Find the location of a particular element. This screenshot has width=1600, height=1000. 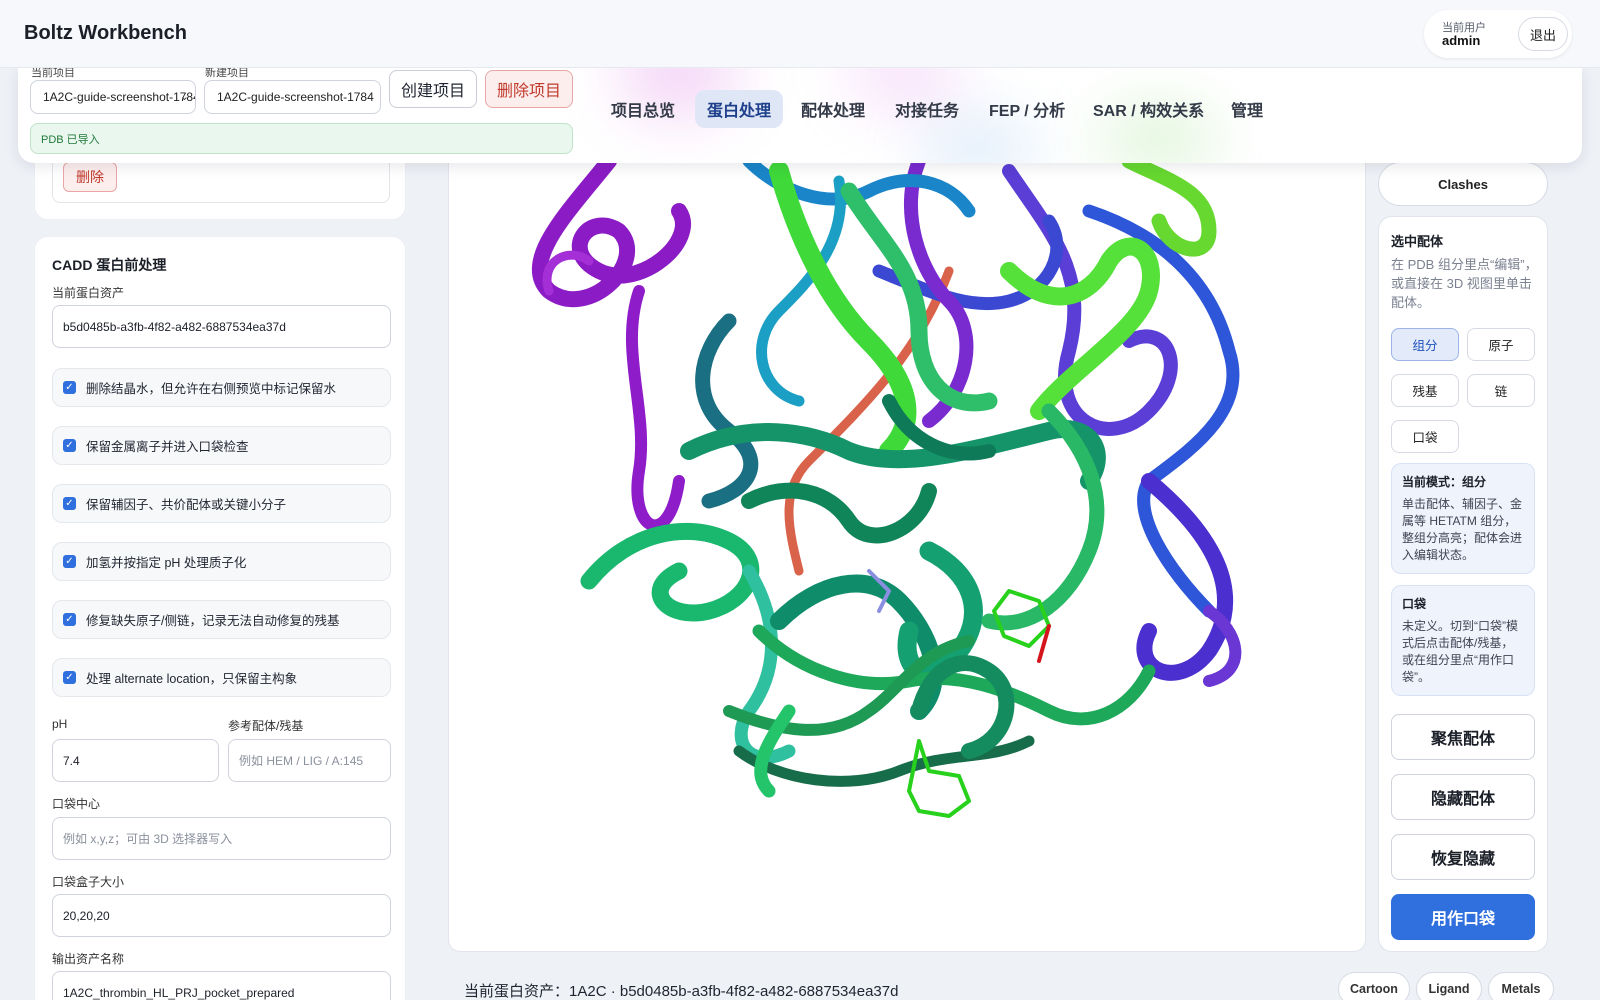

ref-ligand-label: 参考配体/残基 is located at coordinates (266, 726).